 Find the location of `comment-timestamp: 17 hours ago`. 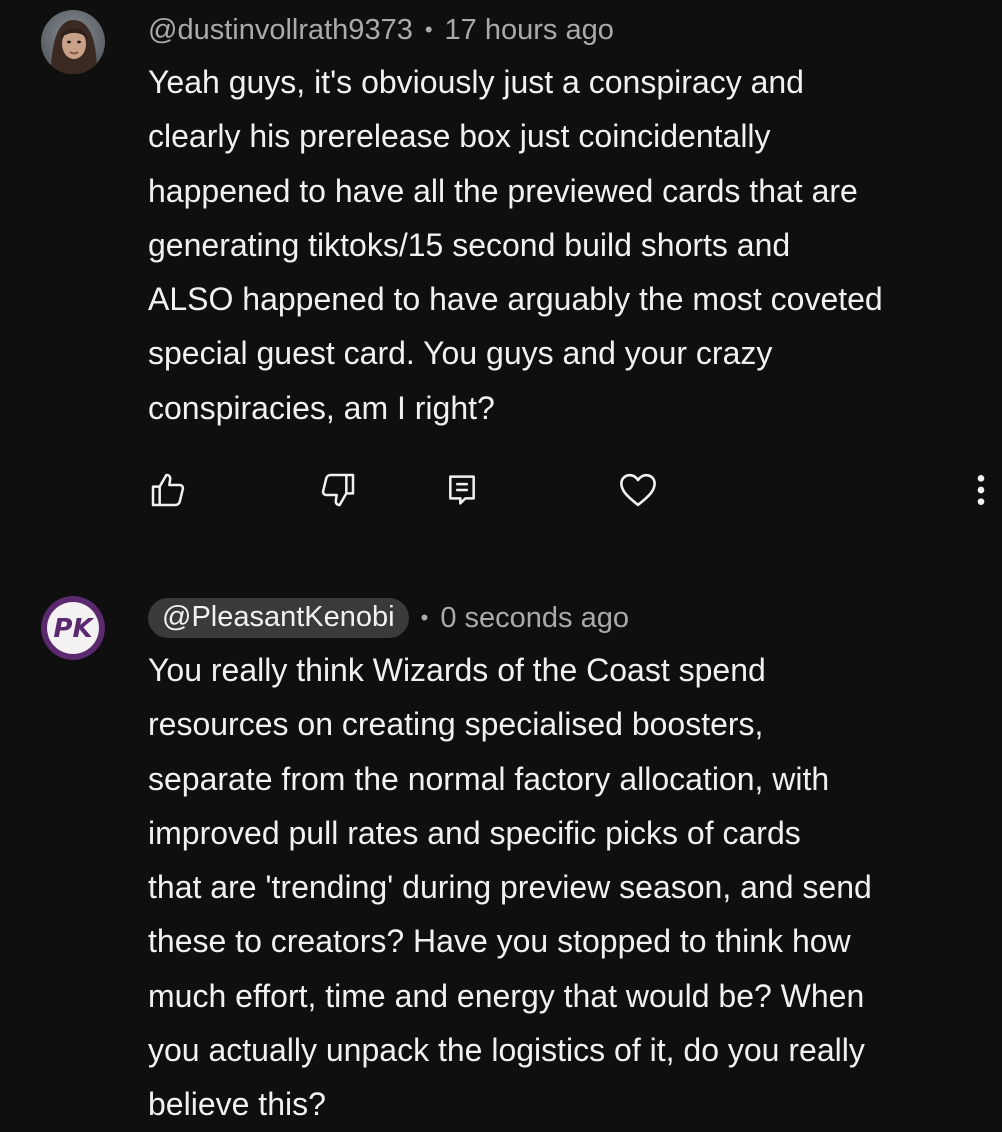

comment-timestamp: 17 hours ago is located at coordinates (529, 30).